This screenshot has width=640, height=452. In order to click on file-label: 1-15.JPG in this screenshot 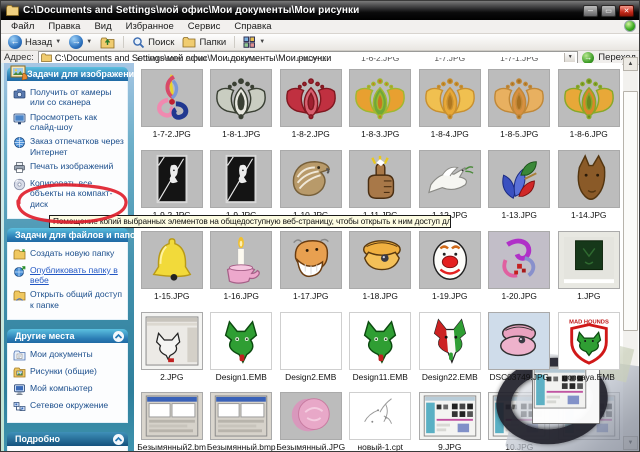, I will do `click(172, 296)`.